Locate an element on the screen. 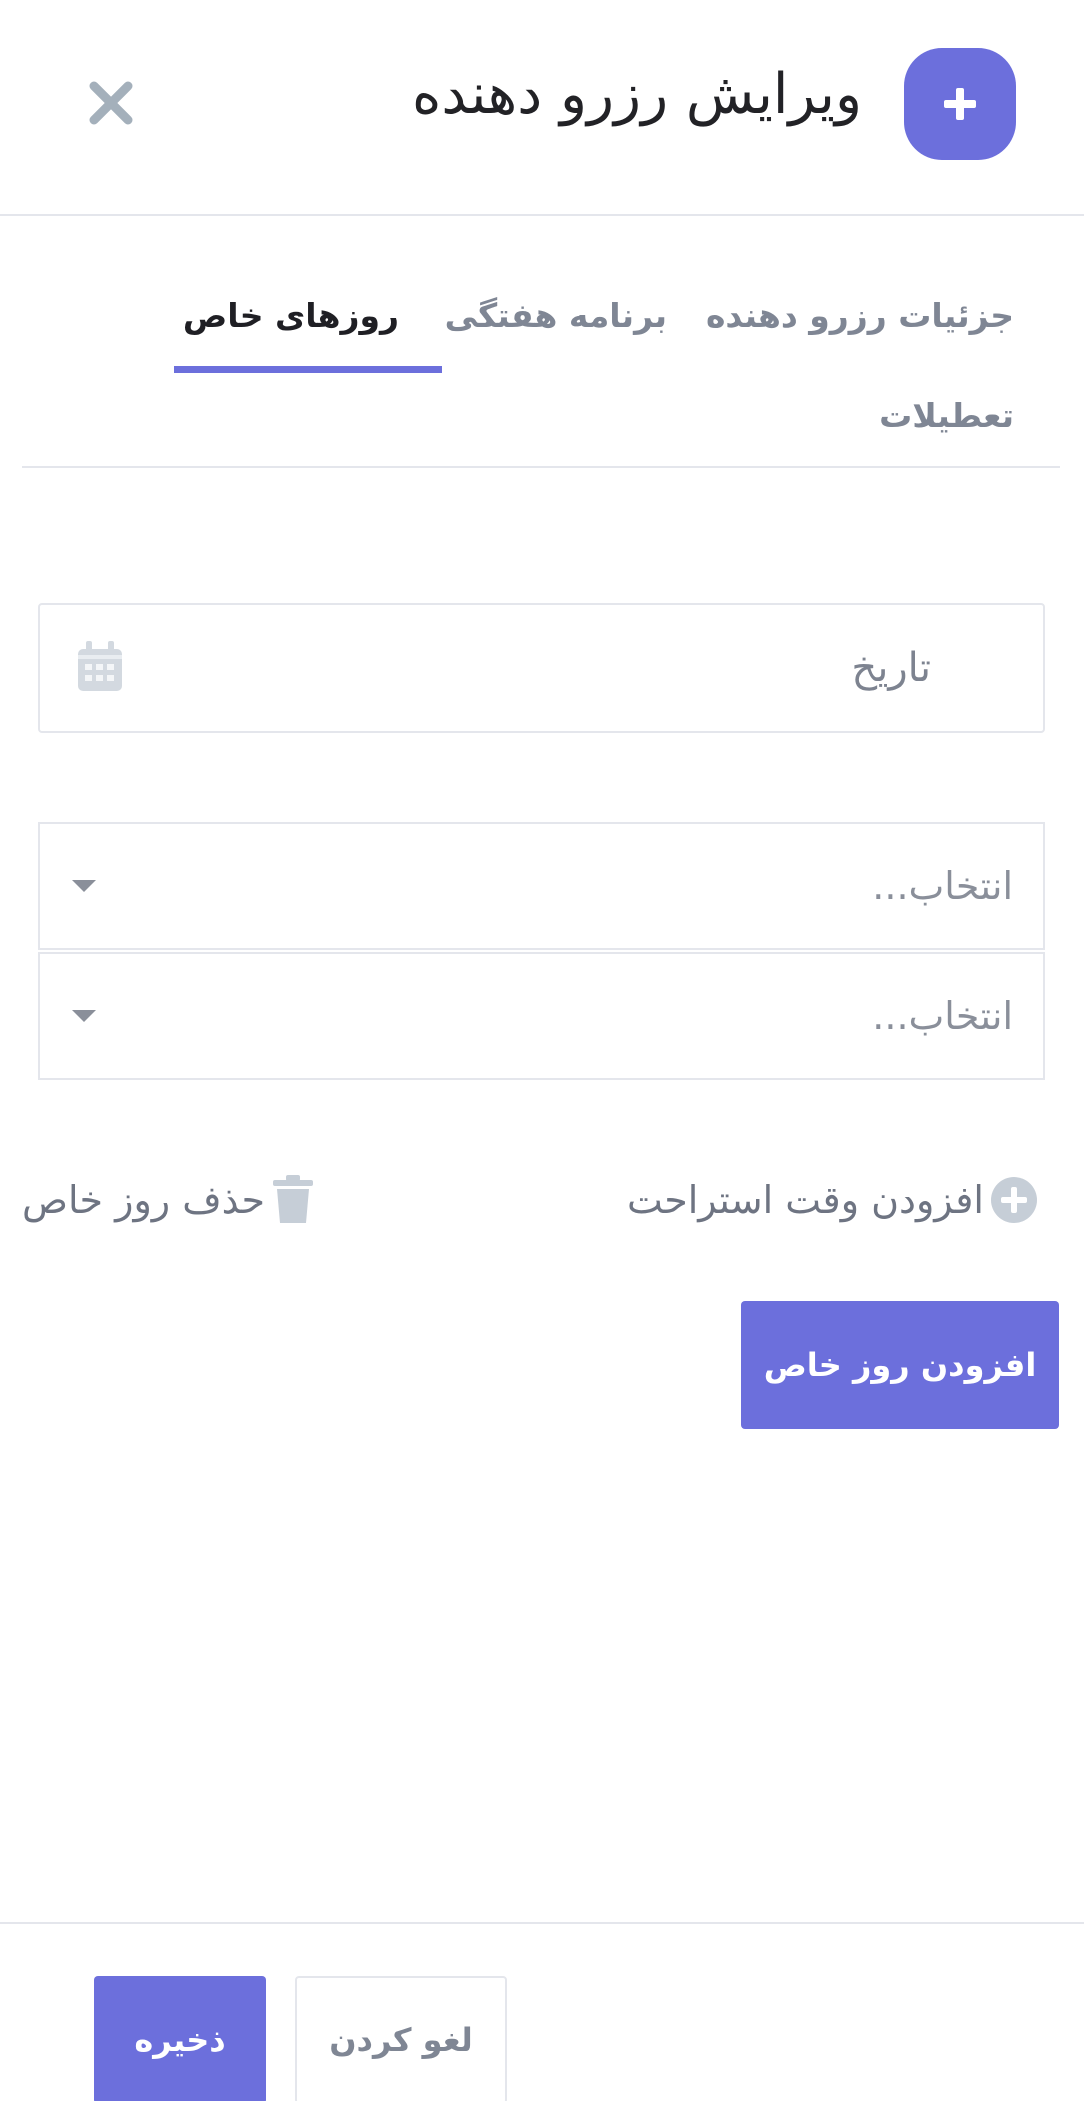  tab-holidays: تعطیلات is located at coordinates (946, 415).